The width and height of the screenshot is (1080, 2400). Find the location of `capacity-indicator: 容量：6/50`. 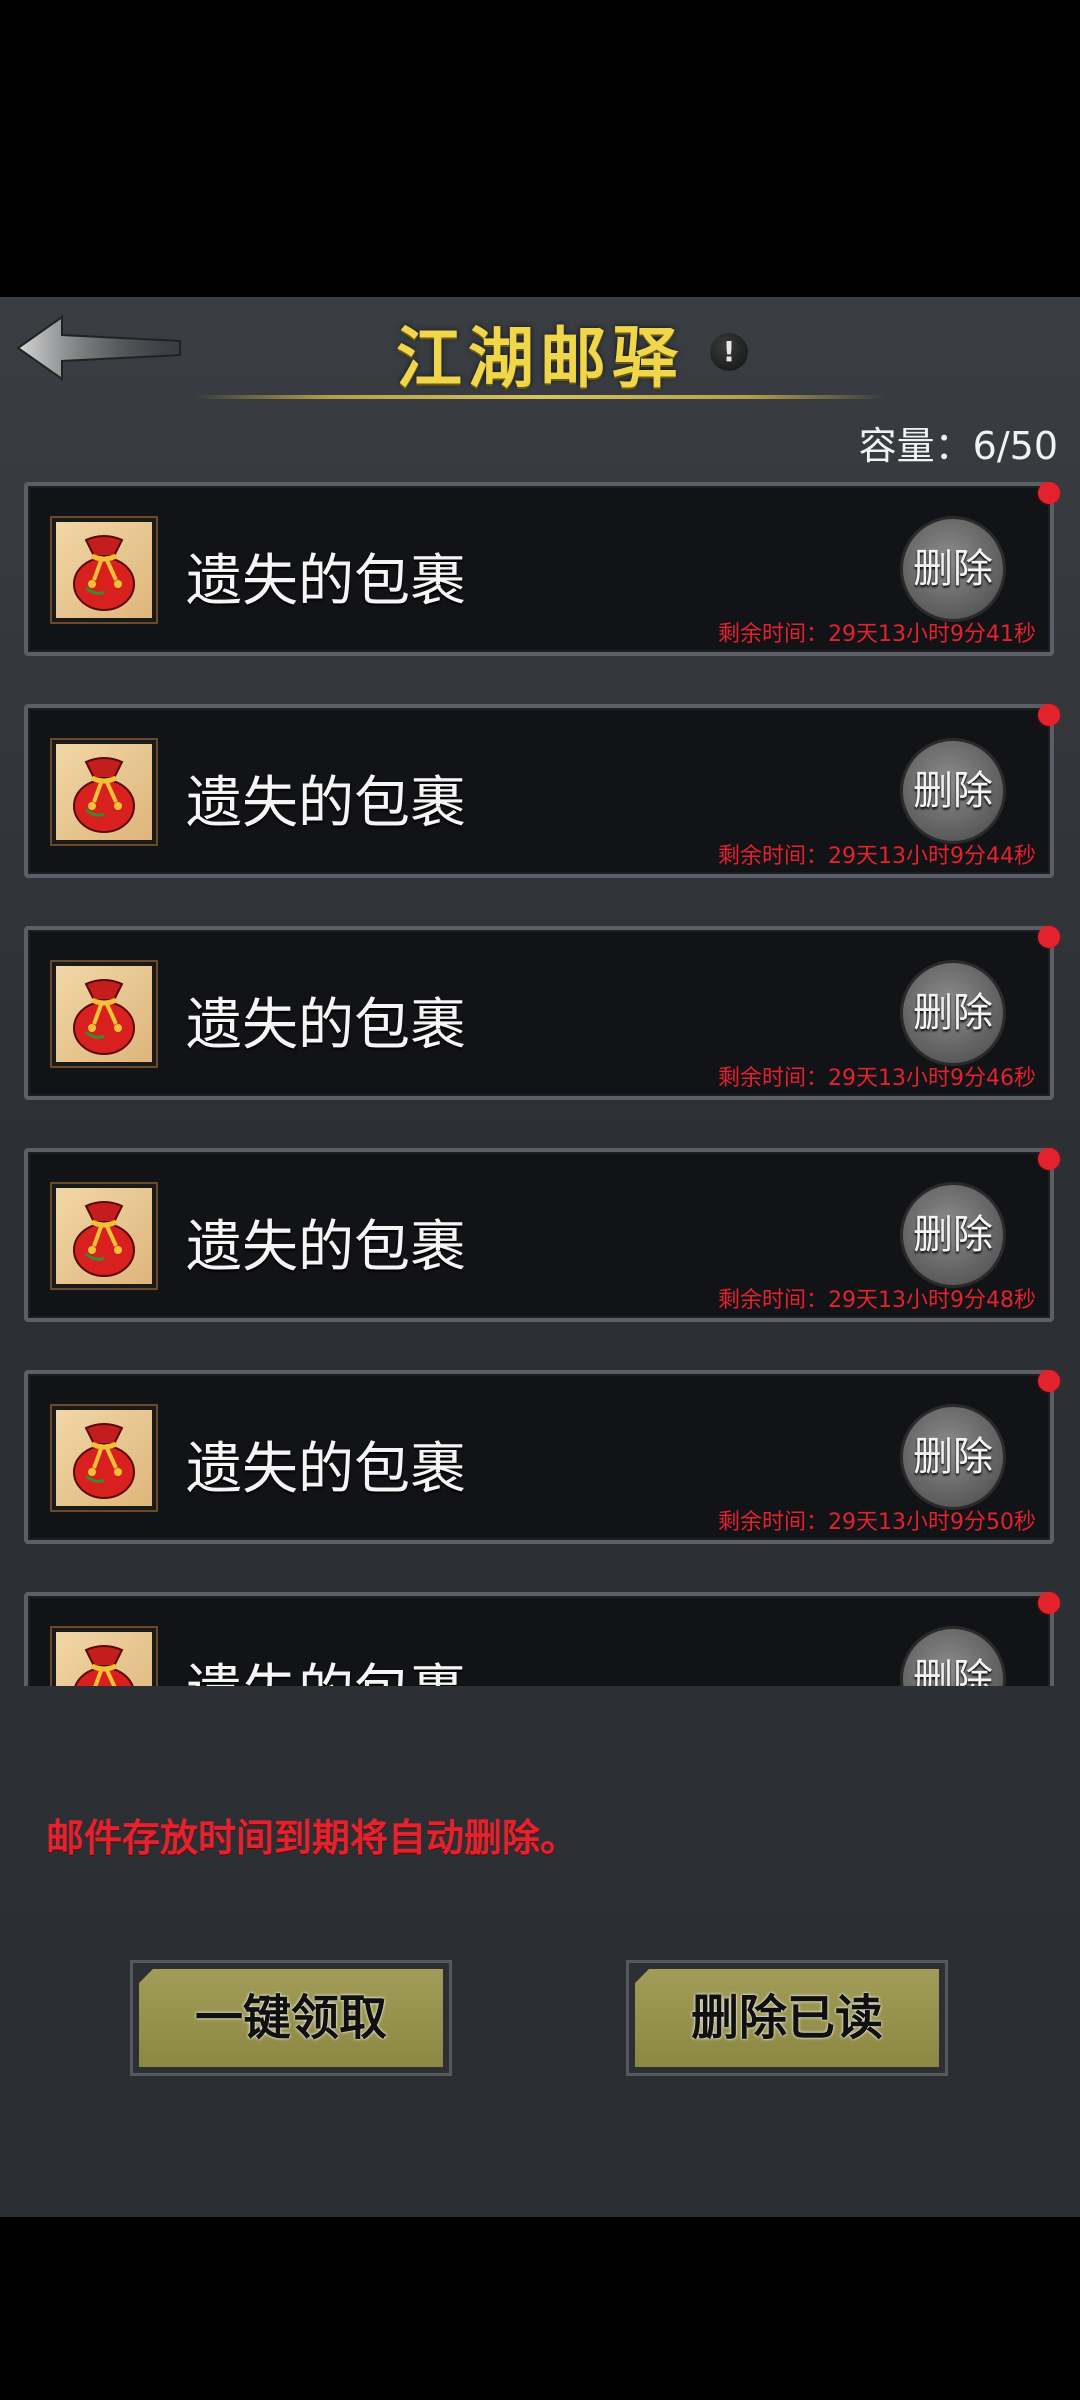

capacity-indicator: 容量：6/50 is located at coordinates (958, 442).